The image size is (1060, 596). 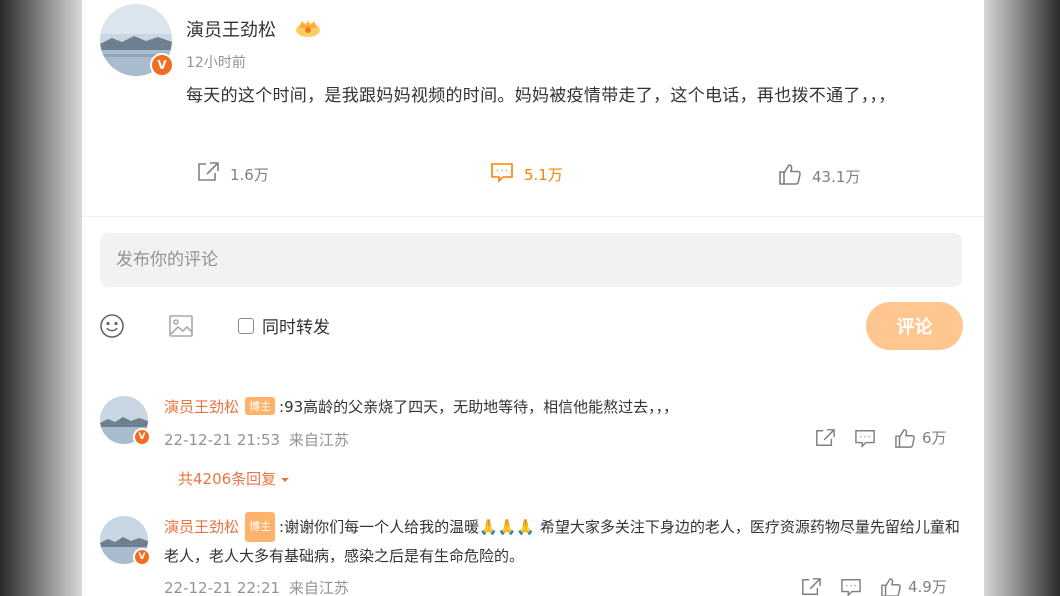 What do you see at coordinates (934, 438) in the screenshot?
I see `comment-like-count: 6万` at bounding box center [934, 438].